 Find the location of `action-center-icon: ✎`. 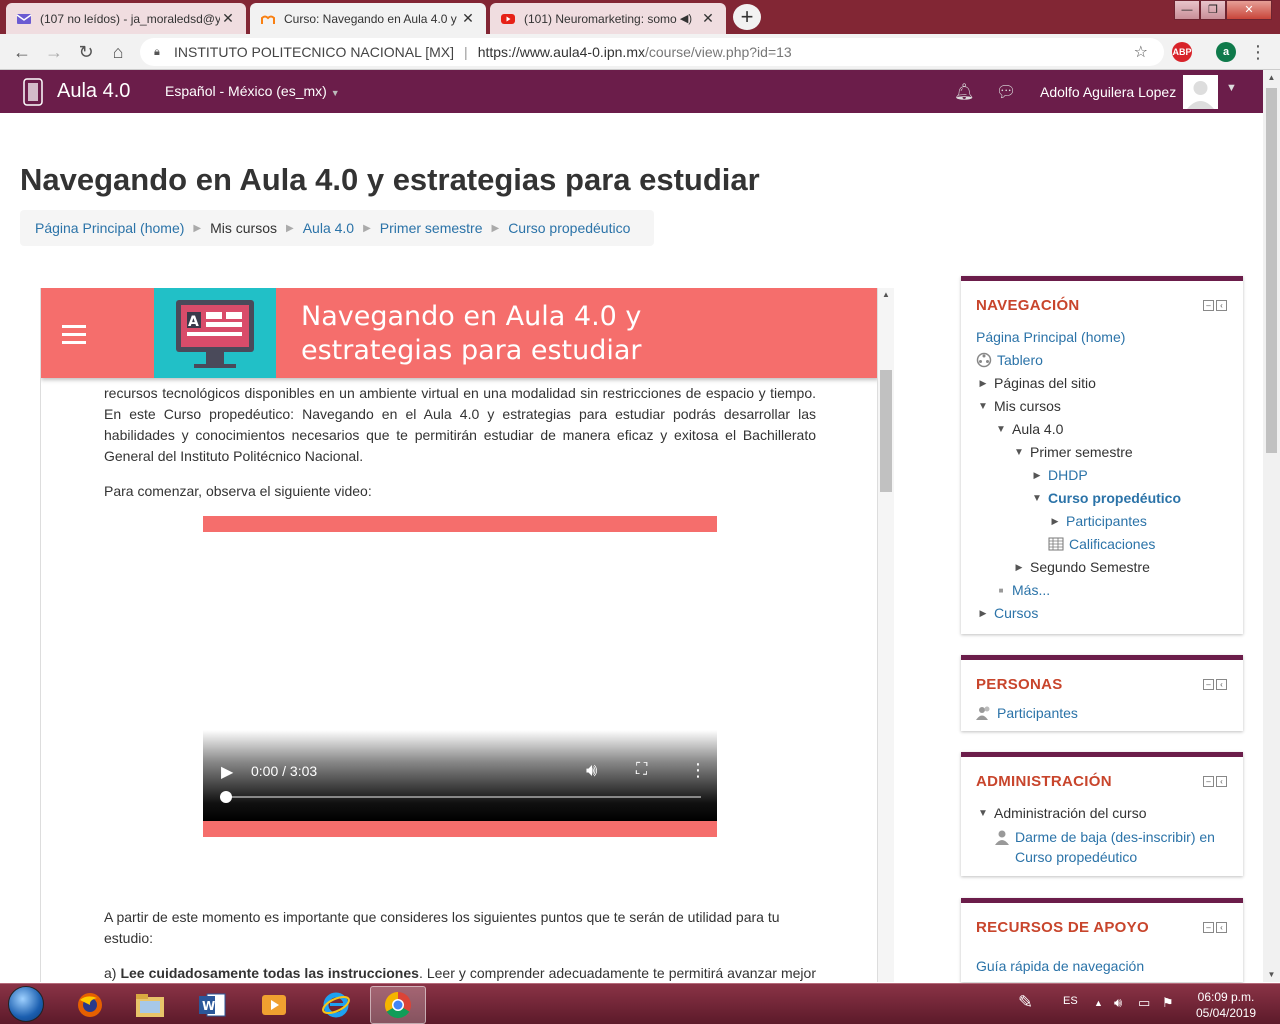

action-center-icon: ✎ is located at coordinates (1025, 1002).